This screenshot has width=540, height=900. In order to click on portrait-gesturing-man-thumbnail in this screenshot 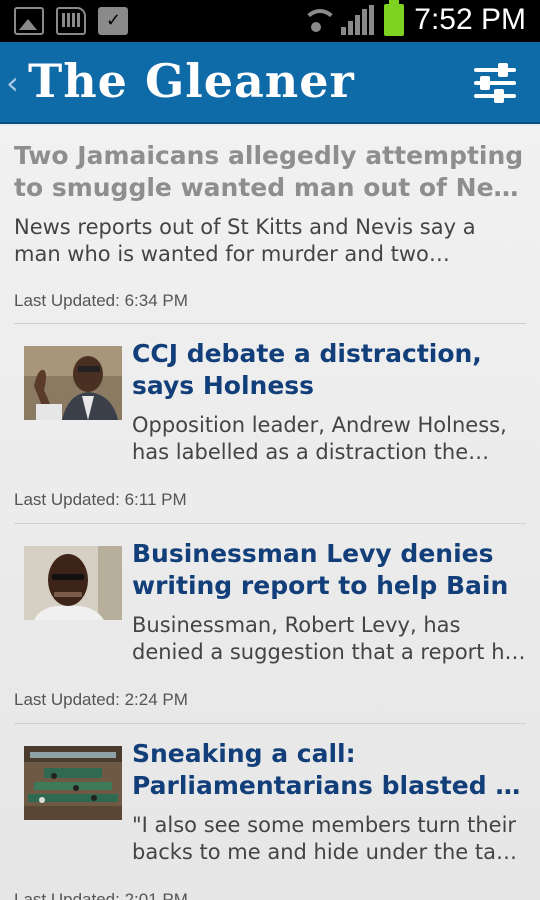, I will do `click(73, 383)`.